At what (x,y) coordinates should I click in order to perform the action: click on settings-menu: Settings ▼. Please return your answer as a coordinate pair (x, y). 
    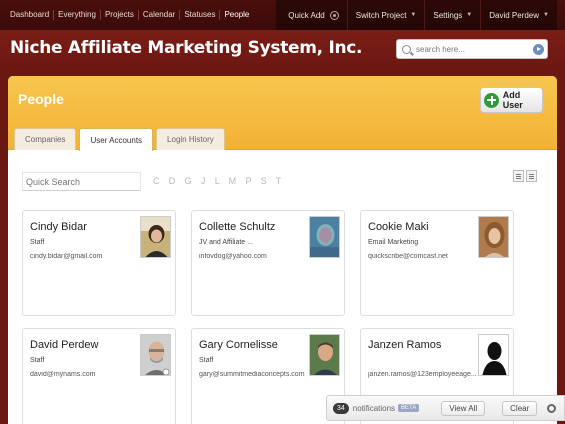
    Looking at the image, I should click on (452, 15).